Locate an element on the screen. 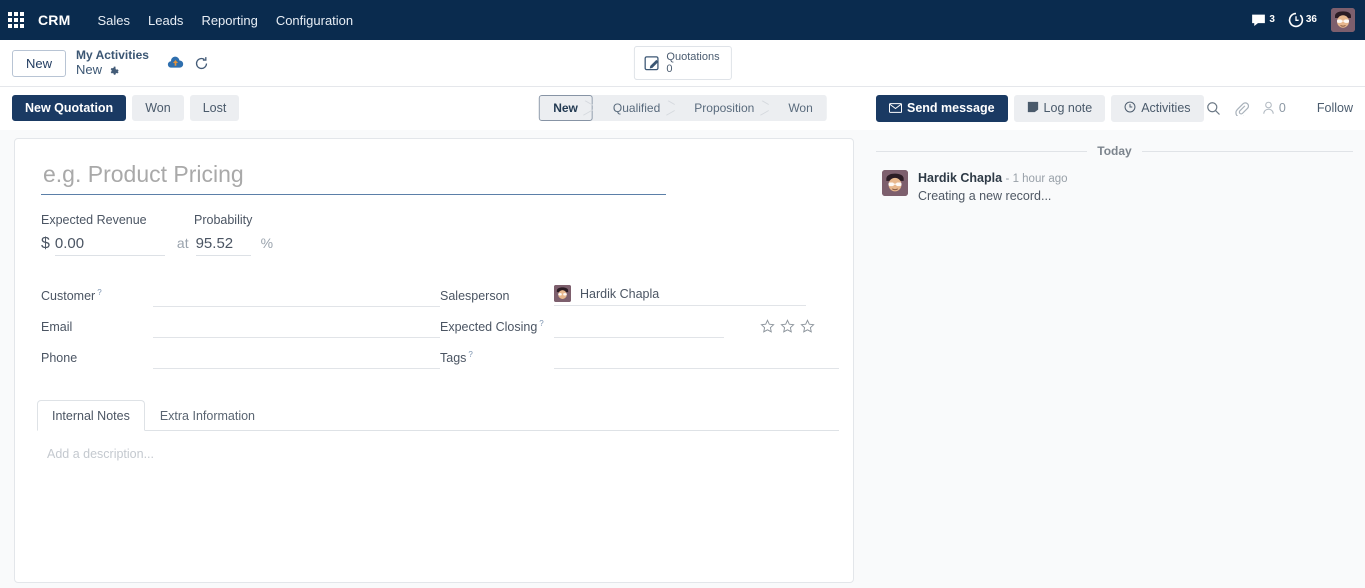  phone-input is located at coordinates (296, 357).